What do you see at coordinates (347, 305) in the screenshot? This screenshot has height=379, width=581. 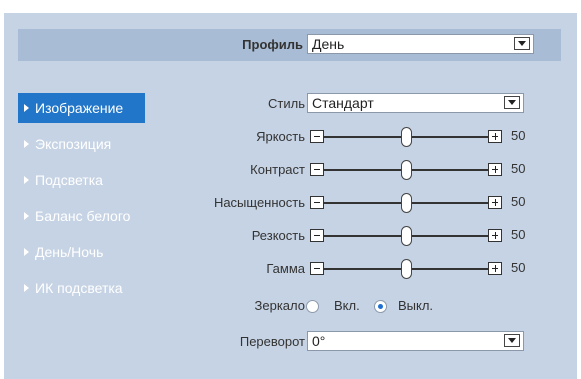 I see `mirror-on-label: Вкл.` at bounding box center [347, 305].